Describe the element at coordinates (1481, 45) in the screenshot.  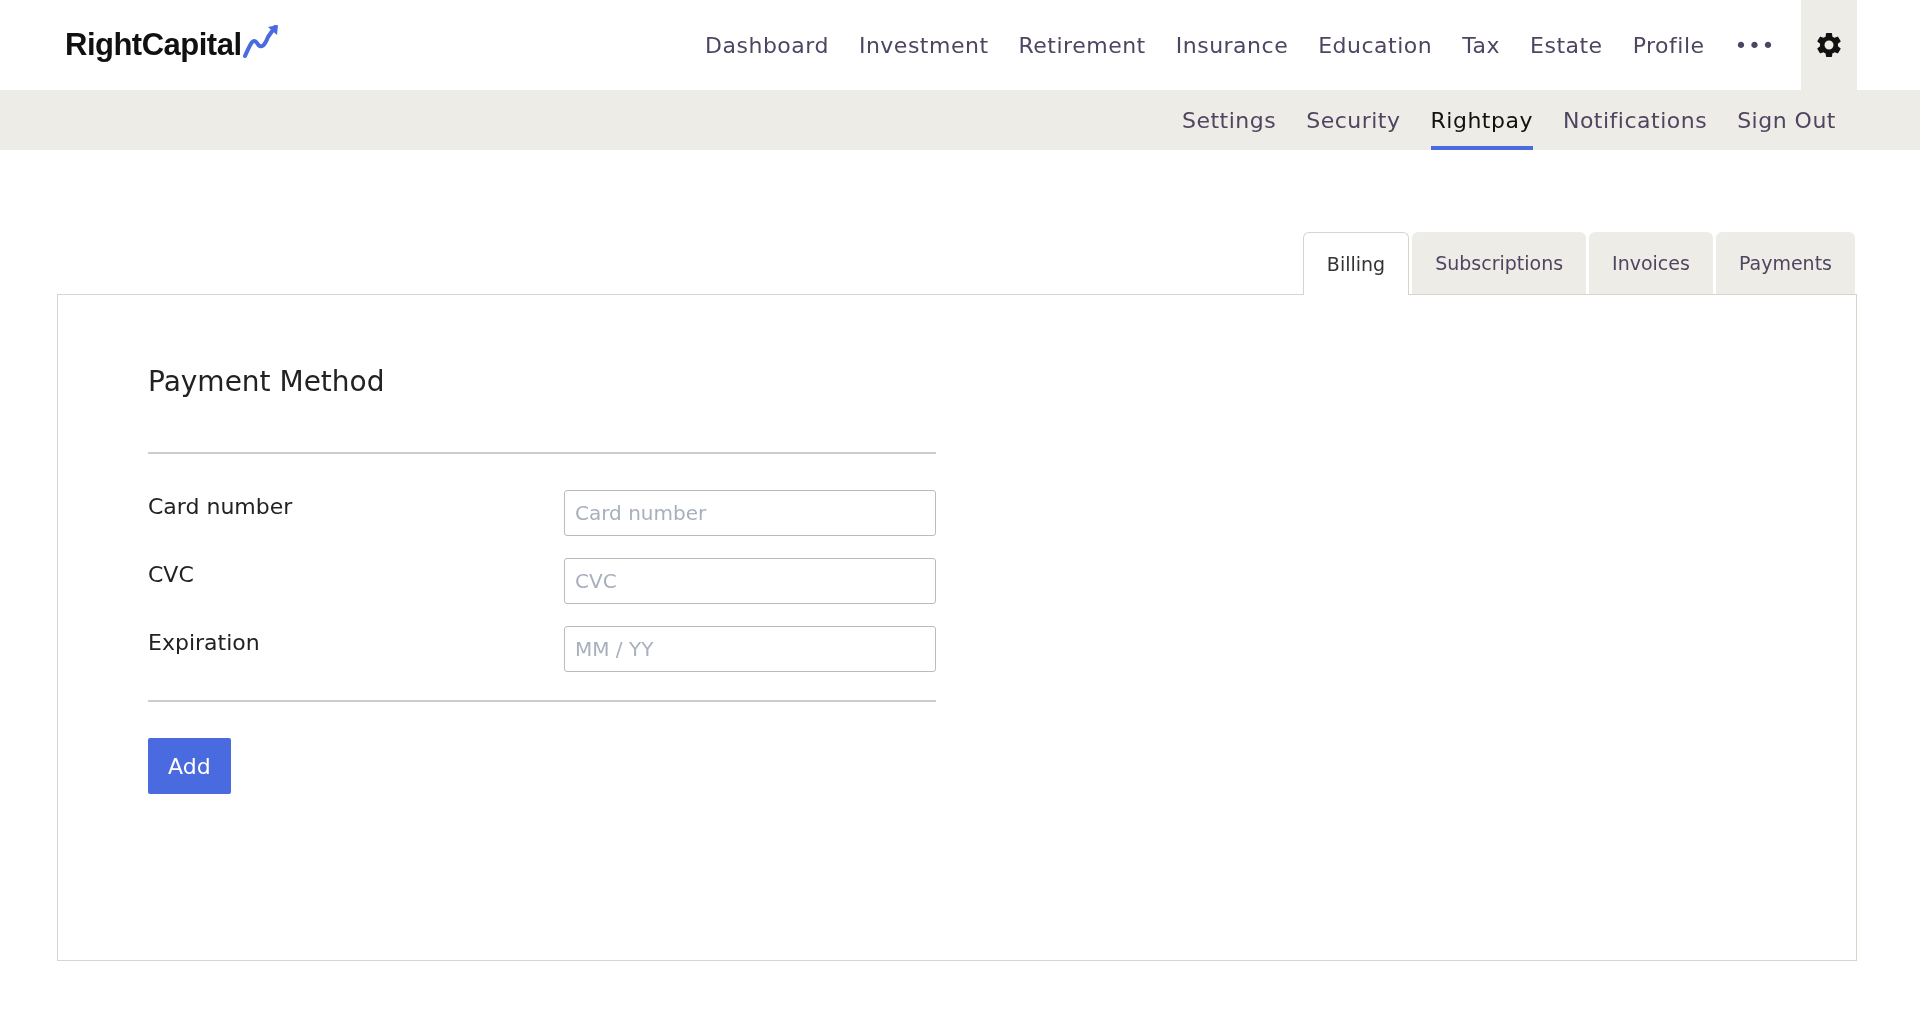
I see `nav-link: Tax` at that location.